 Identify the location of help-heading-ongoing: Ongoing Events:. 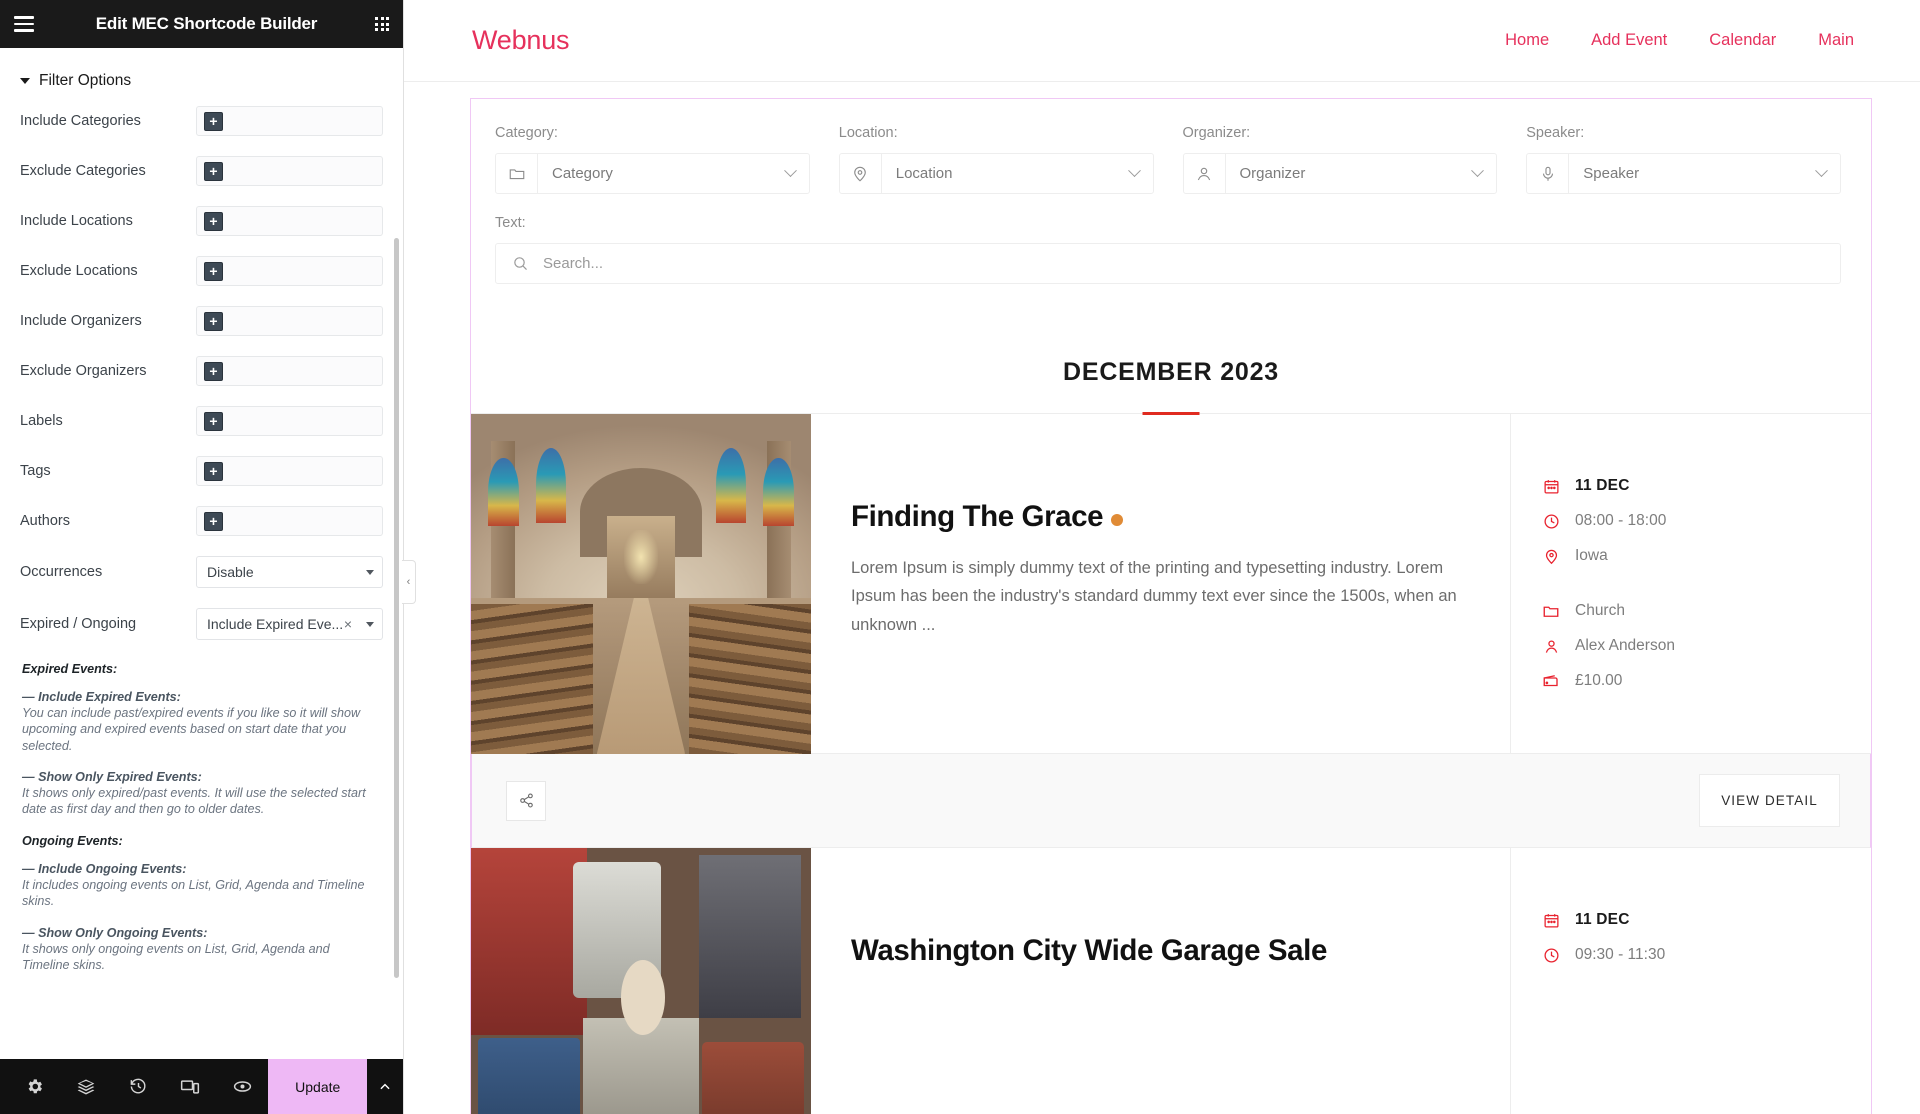
(72, 840).